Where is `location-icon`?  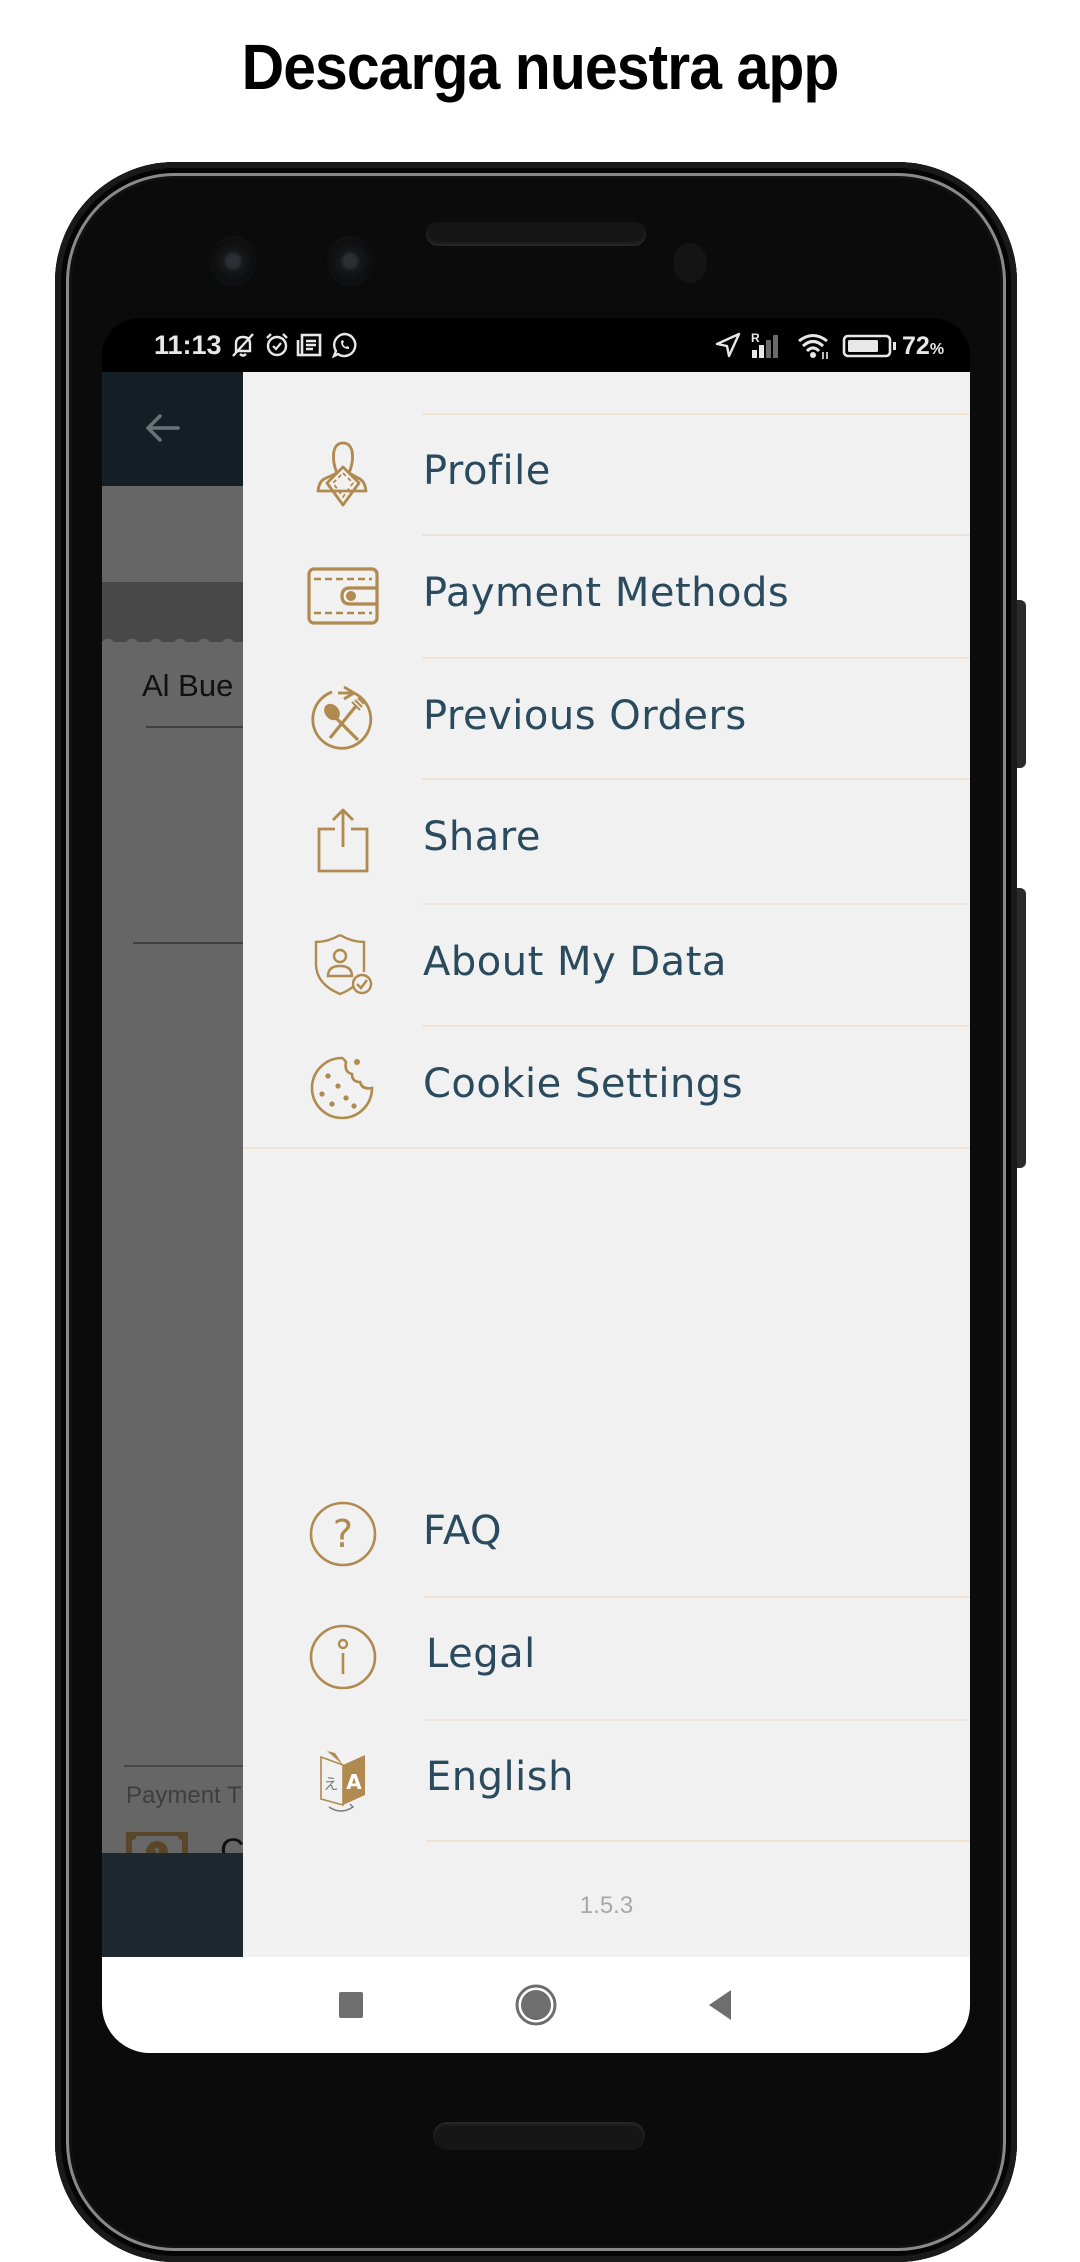 location-icon is located at coordinates (728, 345).